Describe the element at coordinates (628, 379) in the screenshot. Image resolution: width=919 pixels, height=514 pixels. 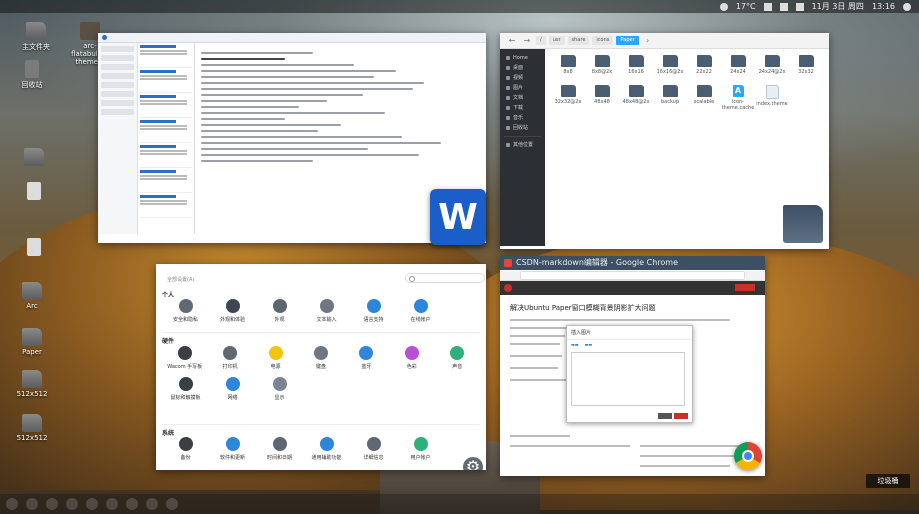
I see `image-url-input` at that location.